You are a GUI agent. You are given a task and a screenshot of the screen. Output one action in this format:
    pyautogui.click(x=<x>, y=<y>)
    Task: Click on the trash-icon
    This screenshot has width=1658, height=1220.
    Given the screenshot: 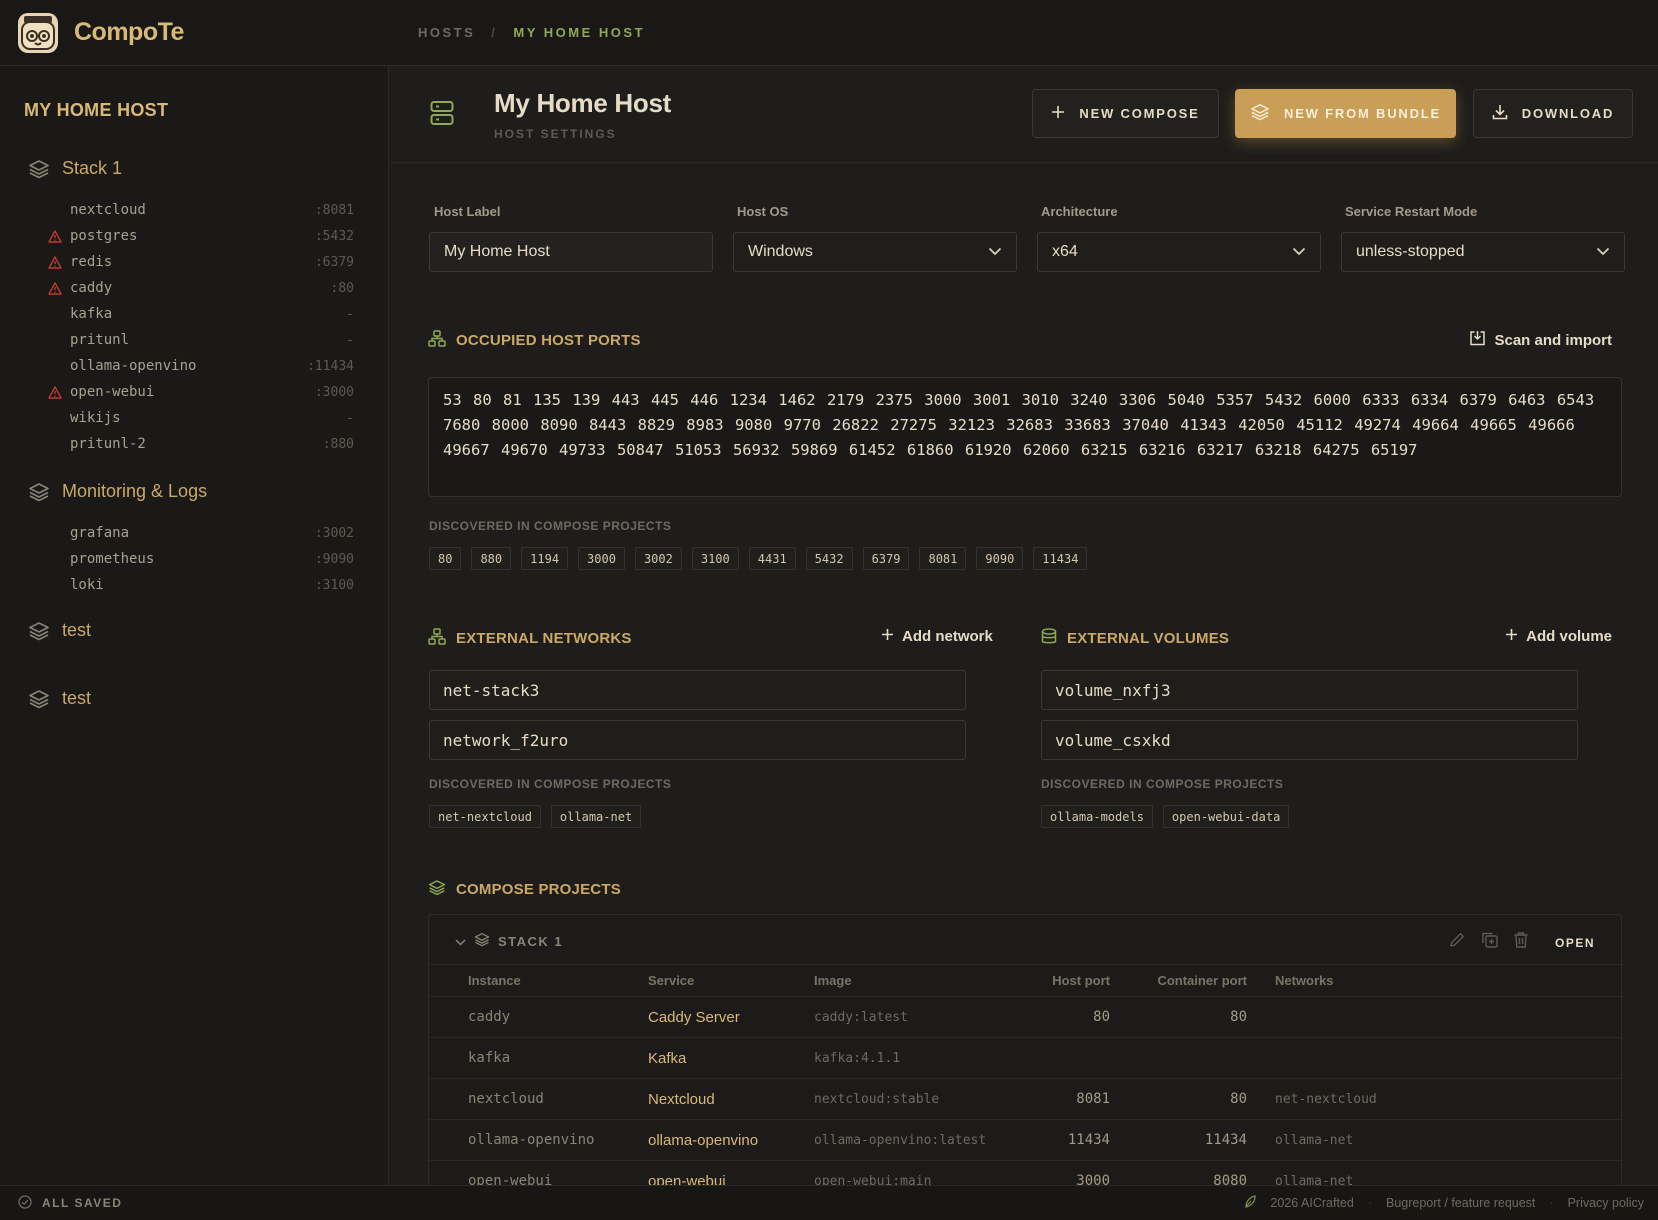 What is the action you would take?
    pyautogui.click(x=1521, y=942)
    